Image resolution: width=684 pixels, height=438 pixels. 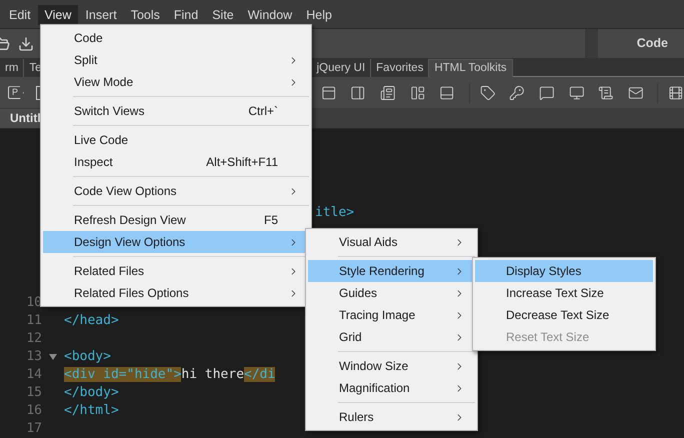 I want to click on paragraph-button: P, so click(x=16, y=93).